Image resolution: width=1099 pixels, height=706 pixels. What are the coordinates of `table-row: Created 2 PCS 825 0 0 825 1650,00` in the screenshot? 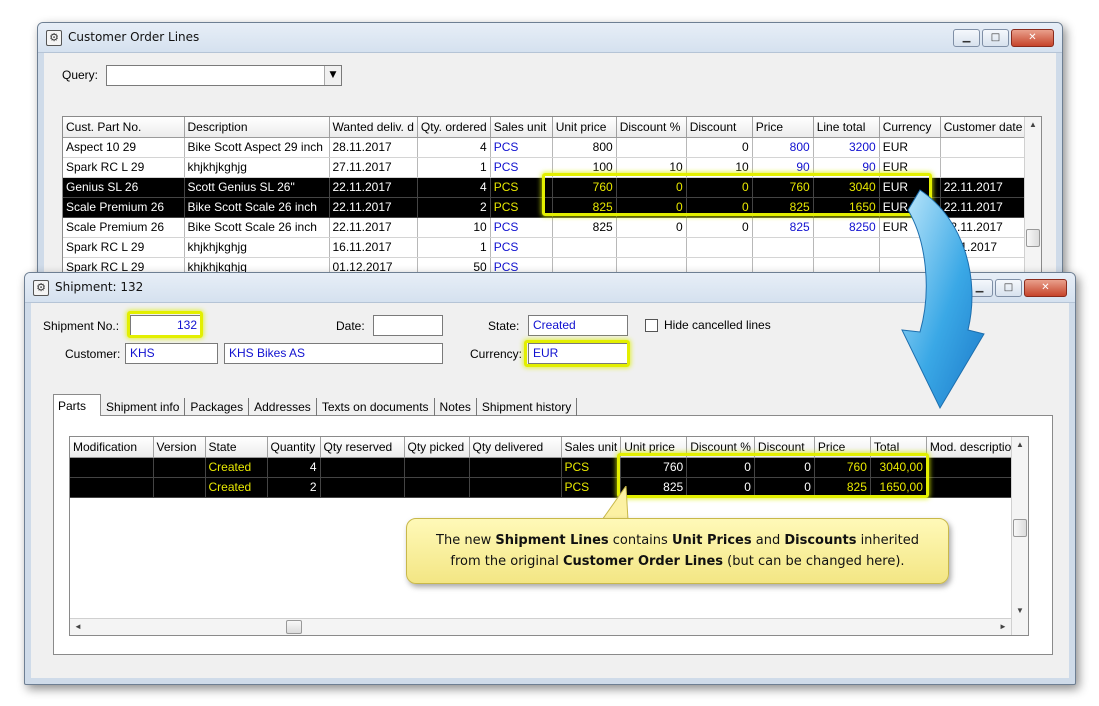 It's located at (543, 487).